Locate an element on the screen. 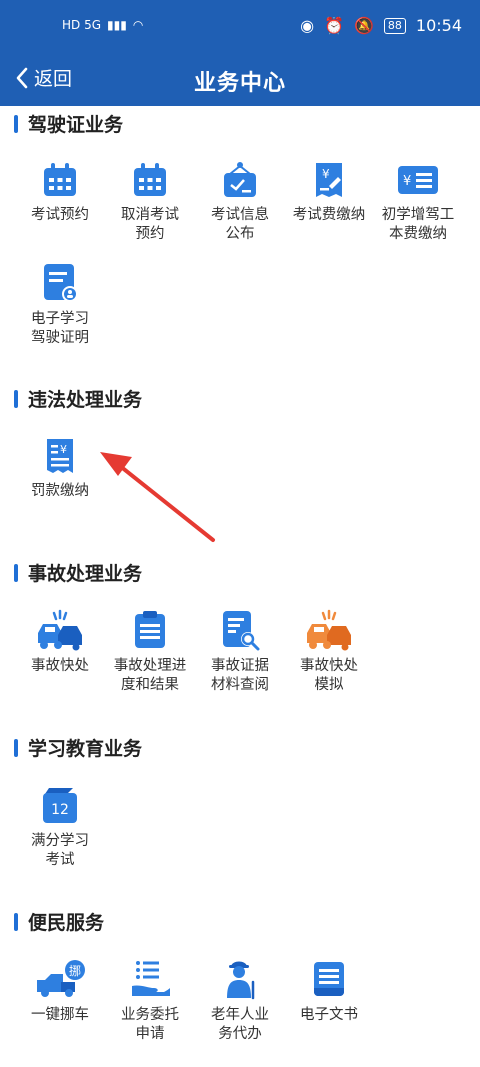 This screenshot has width=480, height=1067. nav-bar: 返回 业务中心 is located at coordinates (240, 81).